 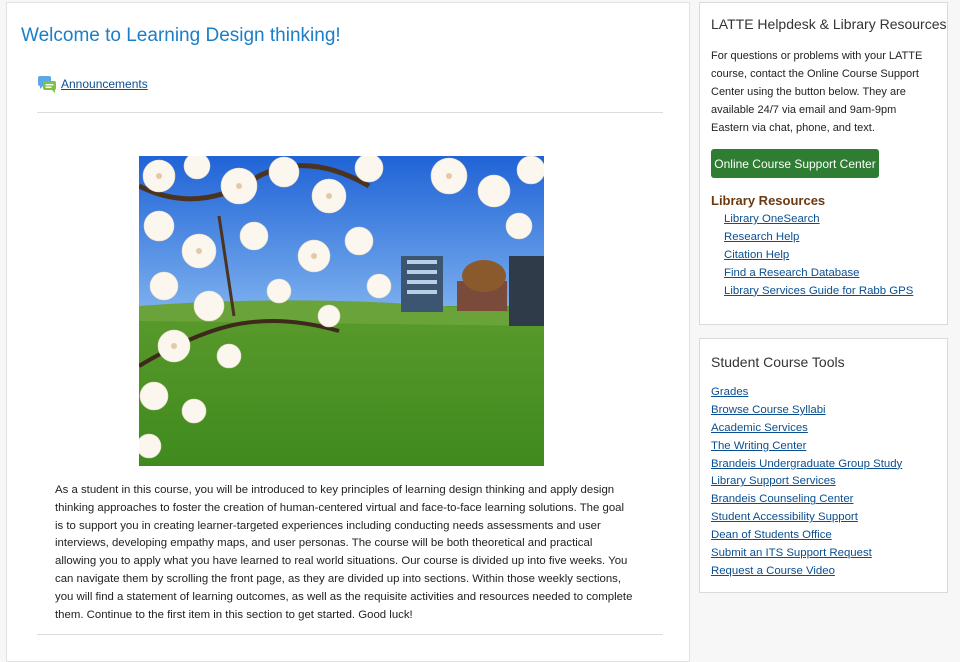 What do you see at coordinates (778, 362) in the screenshot?
I see `student-tools-title: Student Course Tools` at bounding box center [778, 362].